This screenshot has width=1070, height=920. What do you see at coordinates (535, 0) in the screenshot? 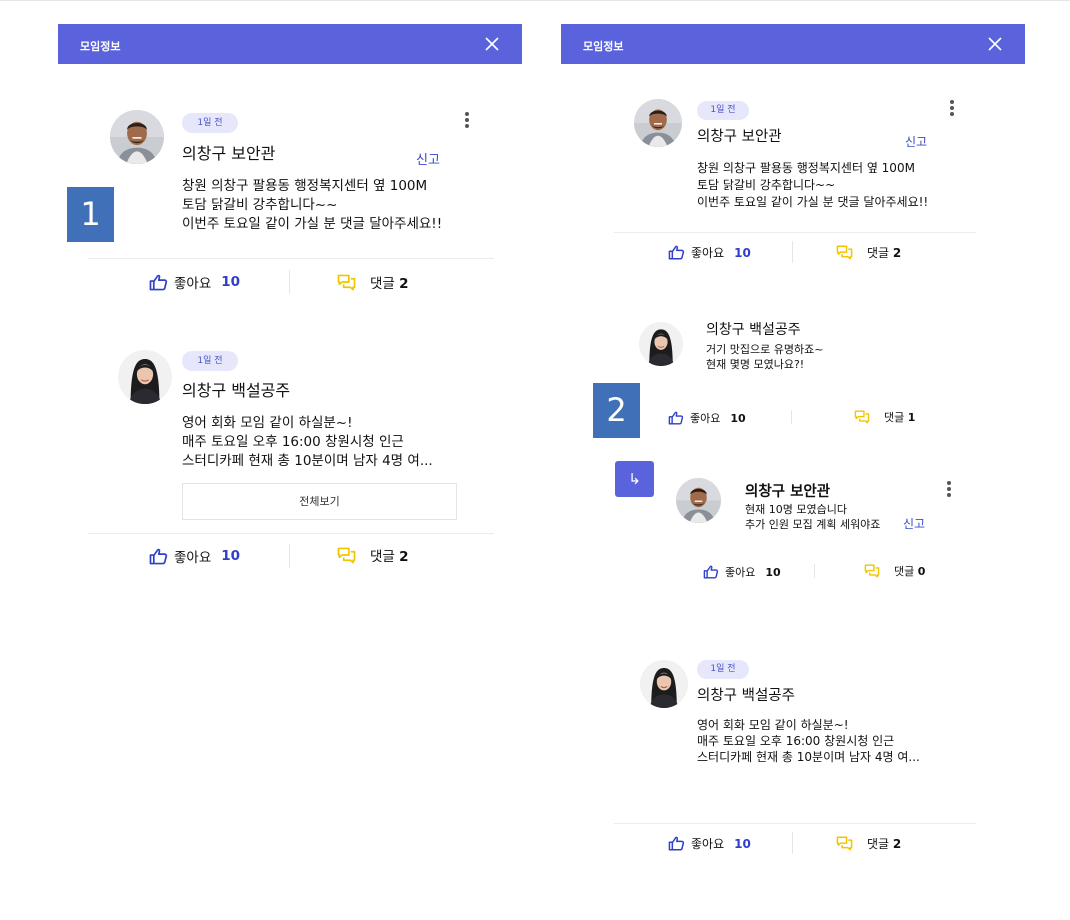
I see `top-border` at bounding box center [535, 0].